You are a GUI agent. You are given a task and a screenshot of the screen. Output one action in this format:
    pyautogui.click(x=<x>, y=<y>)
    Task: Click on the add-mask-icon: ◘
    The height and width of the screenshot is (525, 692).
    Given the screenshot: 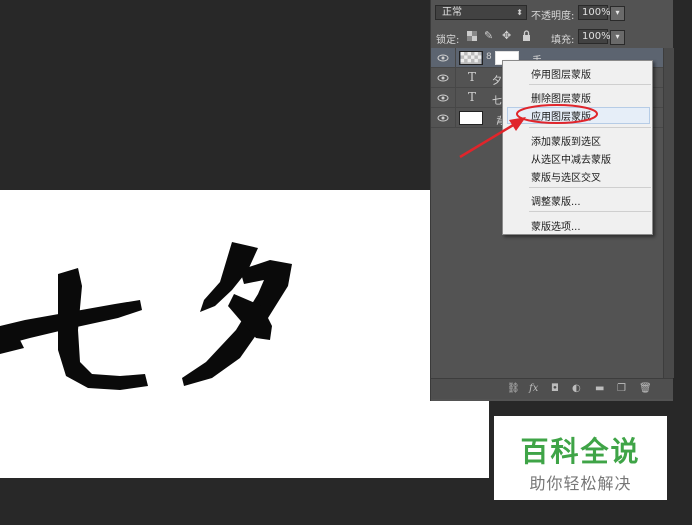 What is the action you would take?
    pyautogui.click(x=555, y=388)
    